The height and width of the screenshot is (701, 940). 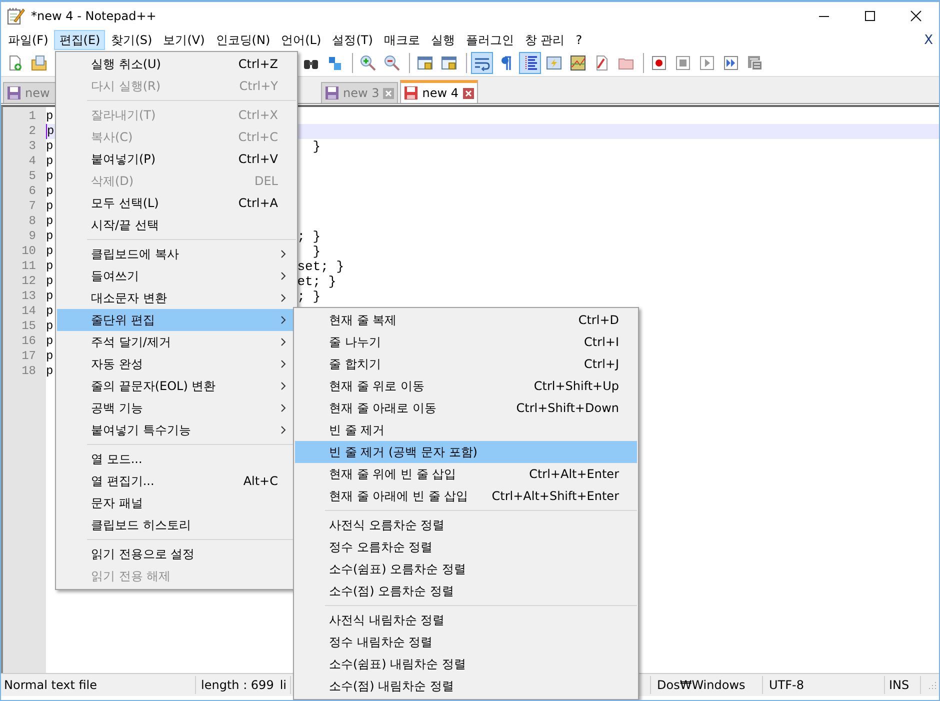 I want to click on menu-item: 정수 내림차순 정렬, so click(x=466, y=642).